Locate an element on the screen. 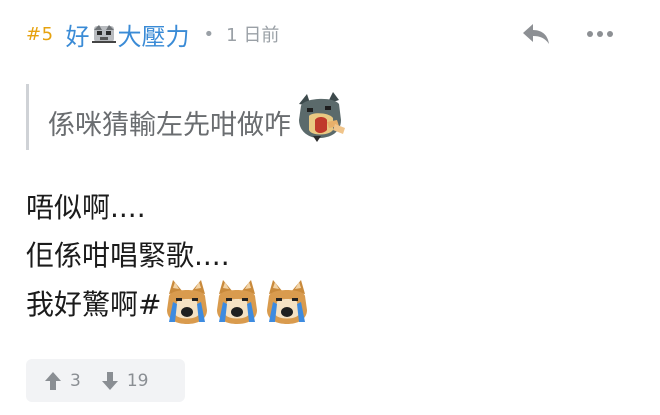 This screenshot has width=660, height=415. upvote-button: 3 is located at coordinates (62, 381).